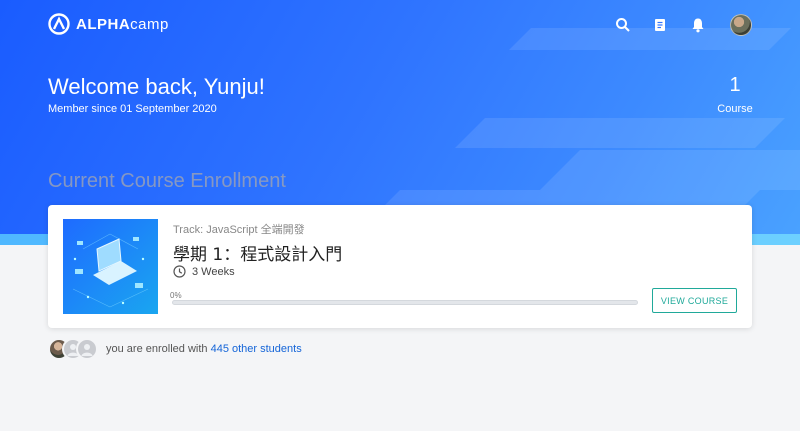  What do you see at coordinates (110, 266) in the screenshot?
I see `course-thumbnail` at bounding box center [110, 266].